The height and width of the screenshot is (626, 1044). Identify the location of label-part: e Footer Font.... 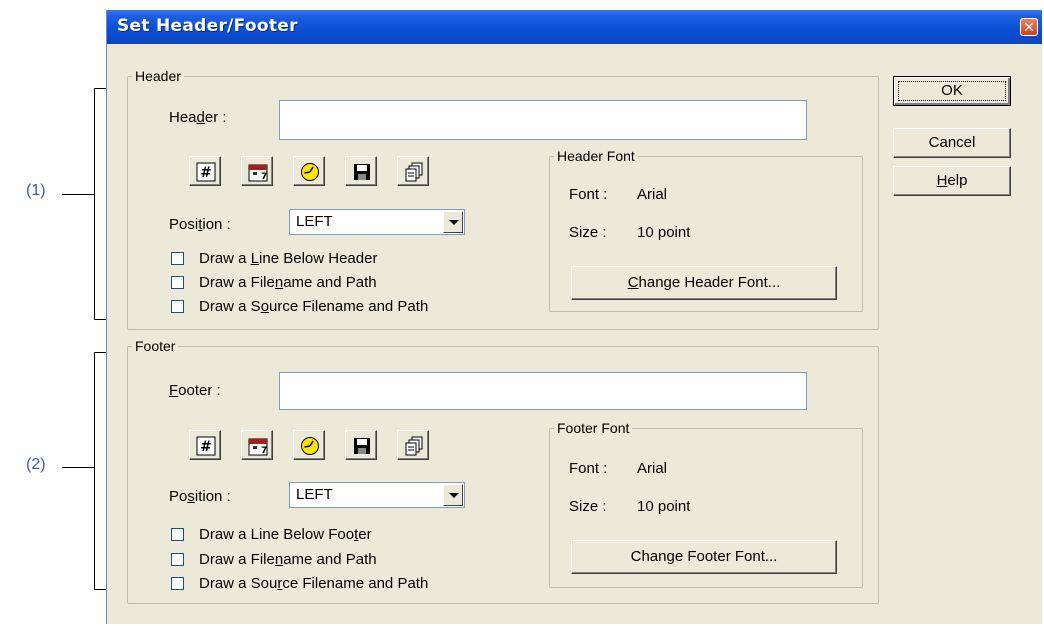
(726, 556).